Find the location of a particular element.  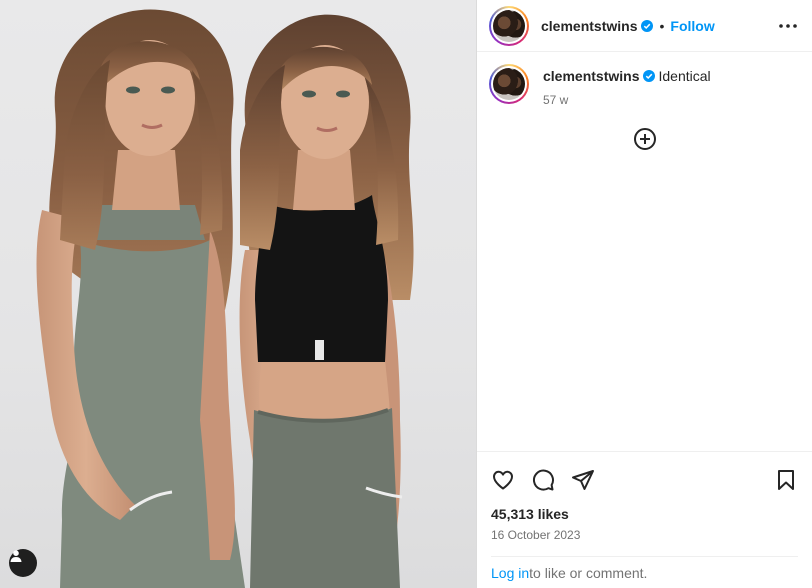

tagged-user-icon is located at coordinates (16, 556).